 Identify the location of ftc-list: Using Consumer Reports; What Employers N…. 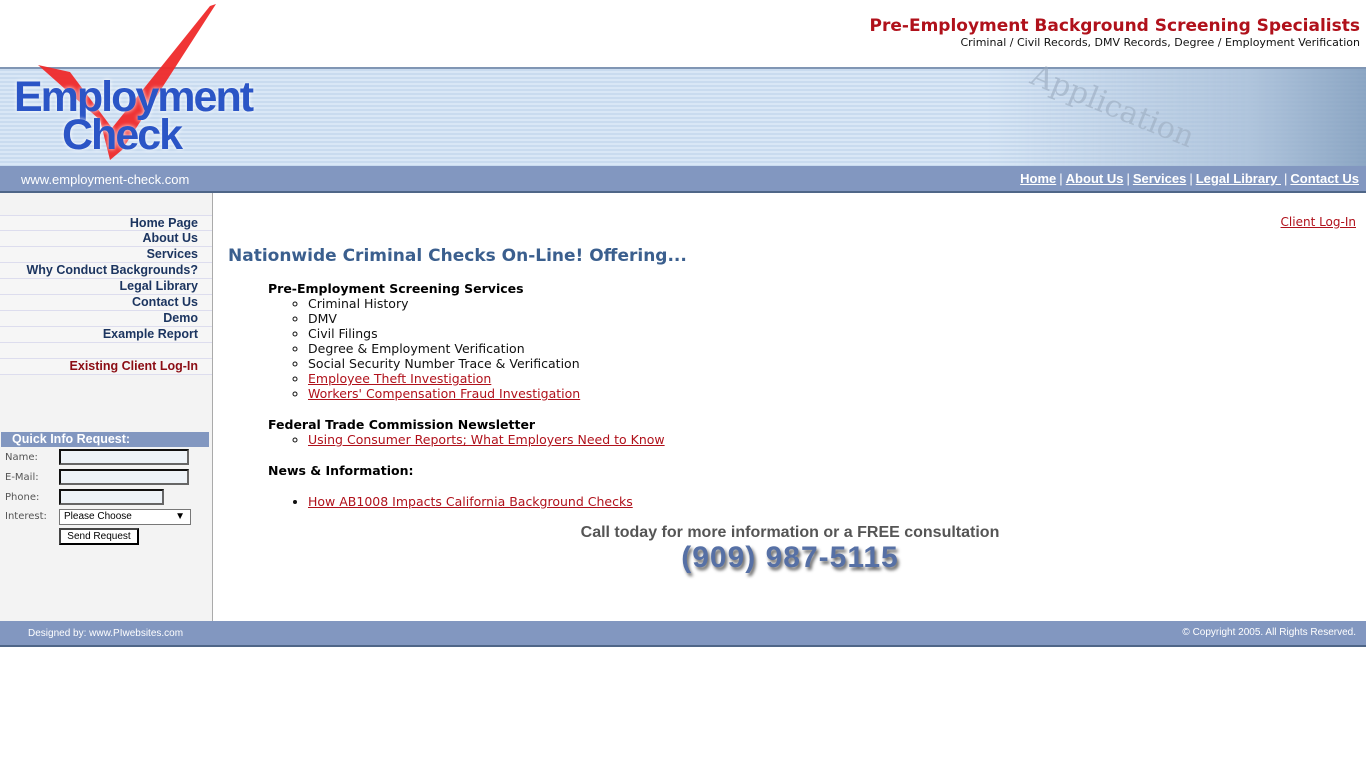
(486, 439).